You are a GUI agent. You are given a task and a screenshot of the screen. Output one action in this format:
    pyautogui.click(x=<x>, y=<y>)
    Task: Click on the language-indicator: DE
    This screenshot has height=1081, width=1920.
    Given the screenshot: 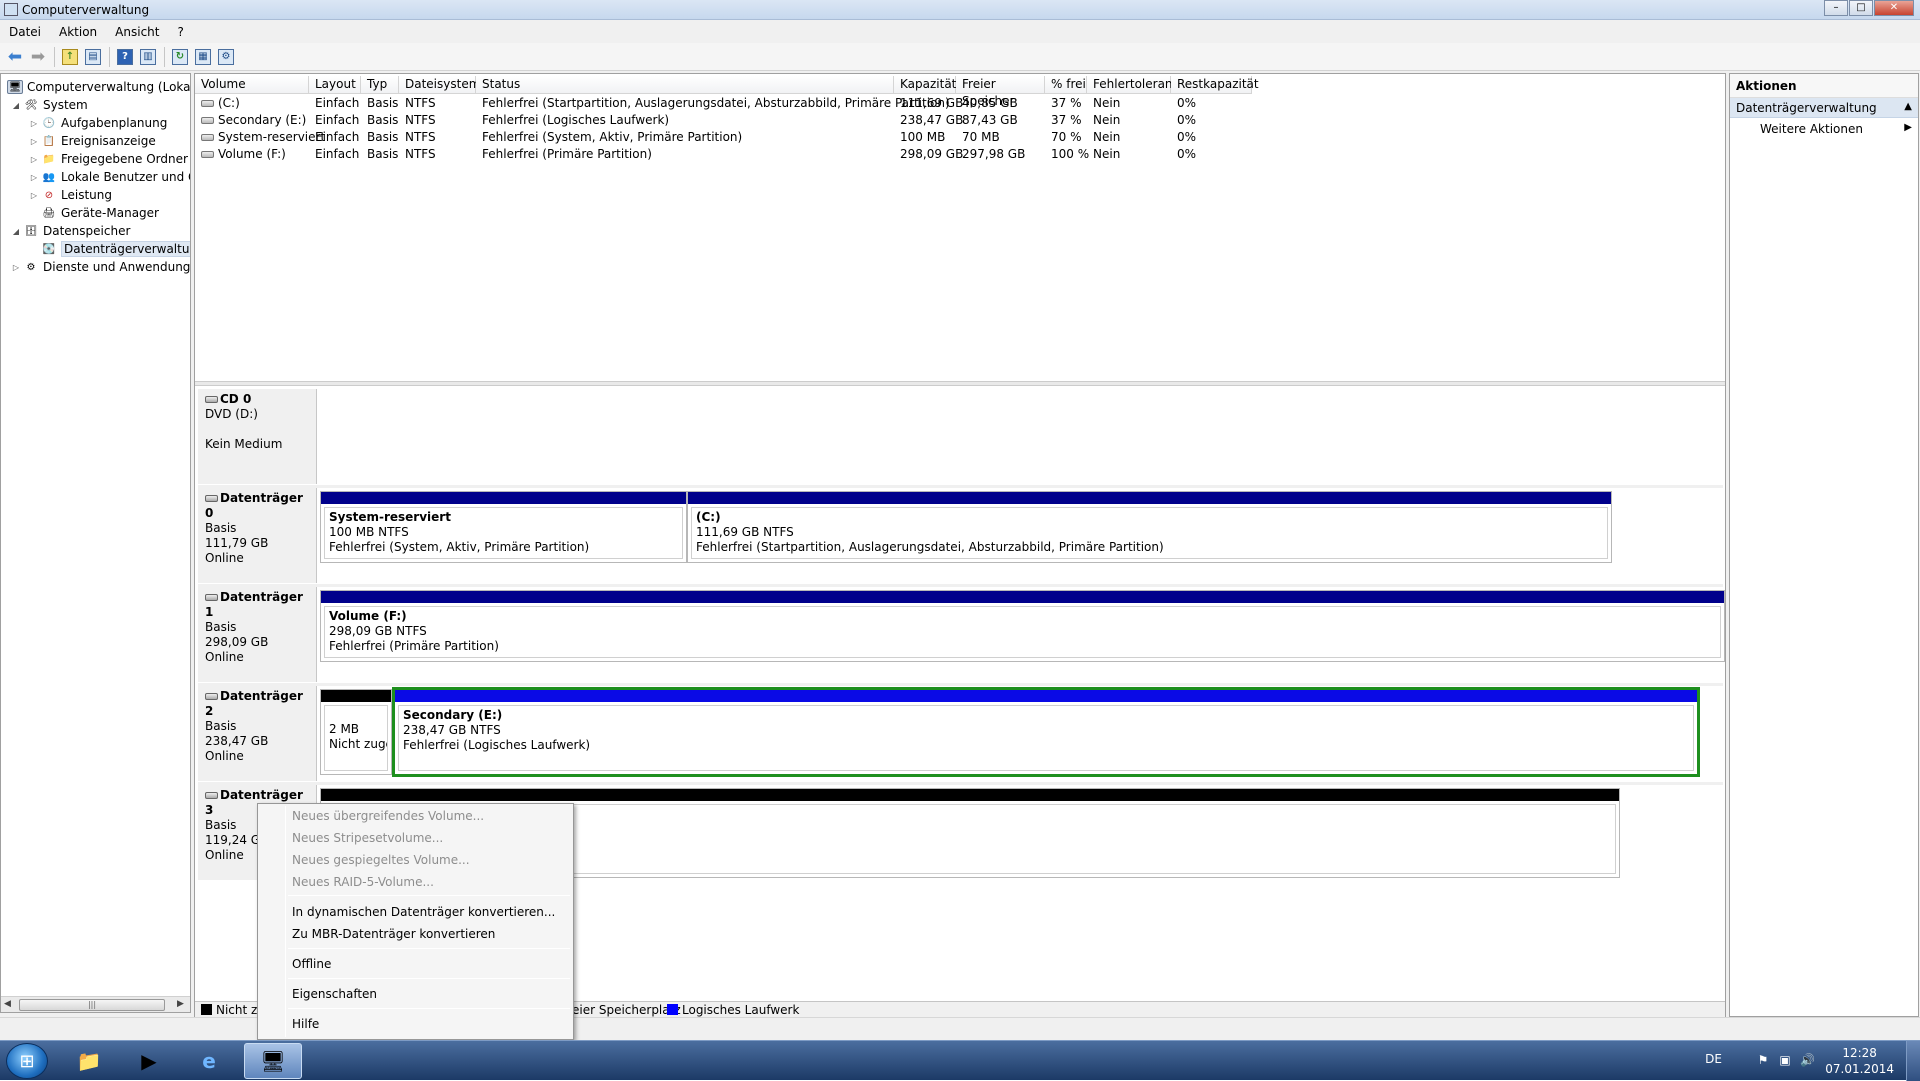 What is the action you would take?
    pyautogui.click(x=1713, y=1059)
    